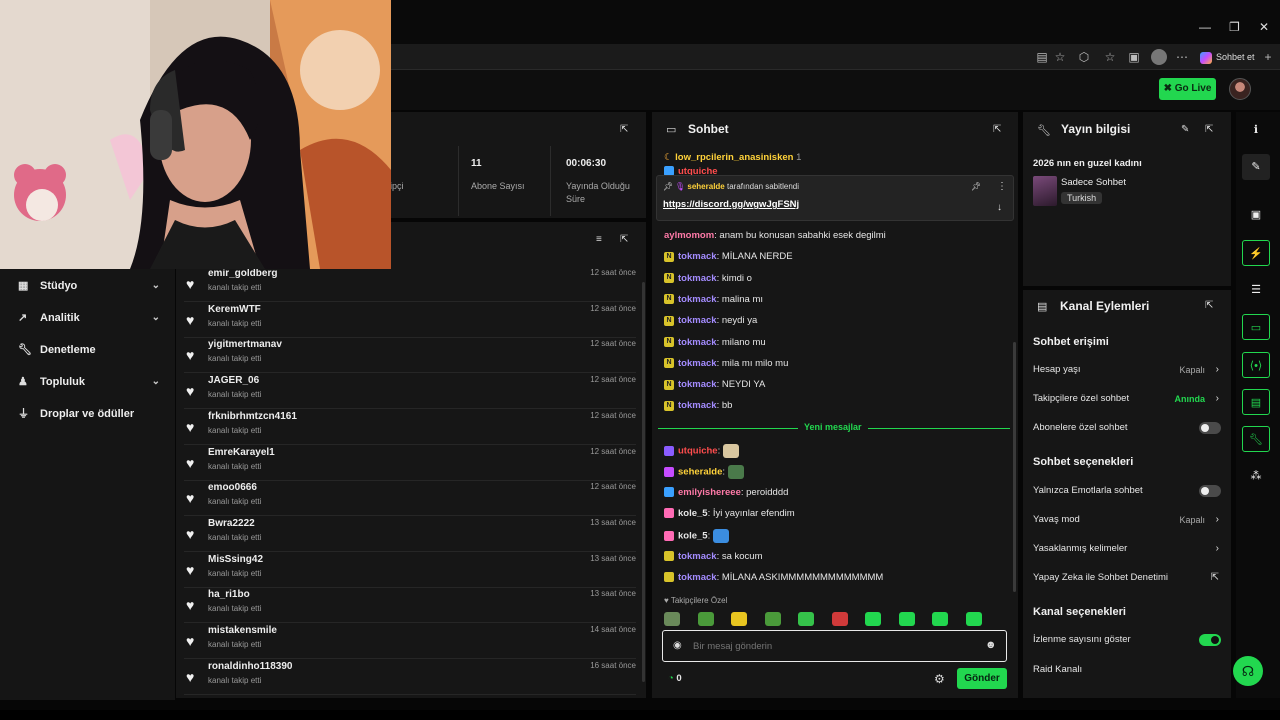 The width and height of the screenshot is (1280, 720). I want to click on info-icon: ℹ, so click(1256, 130).